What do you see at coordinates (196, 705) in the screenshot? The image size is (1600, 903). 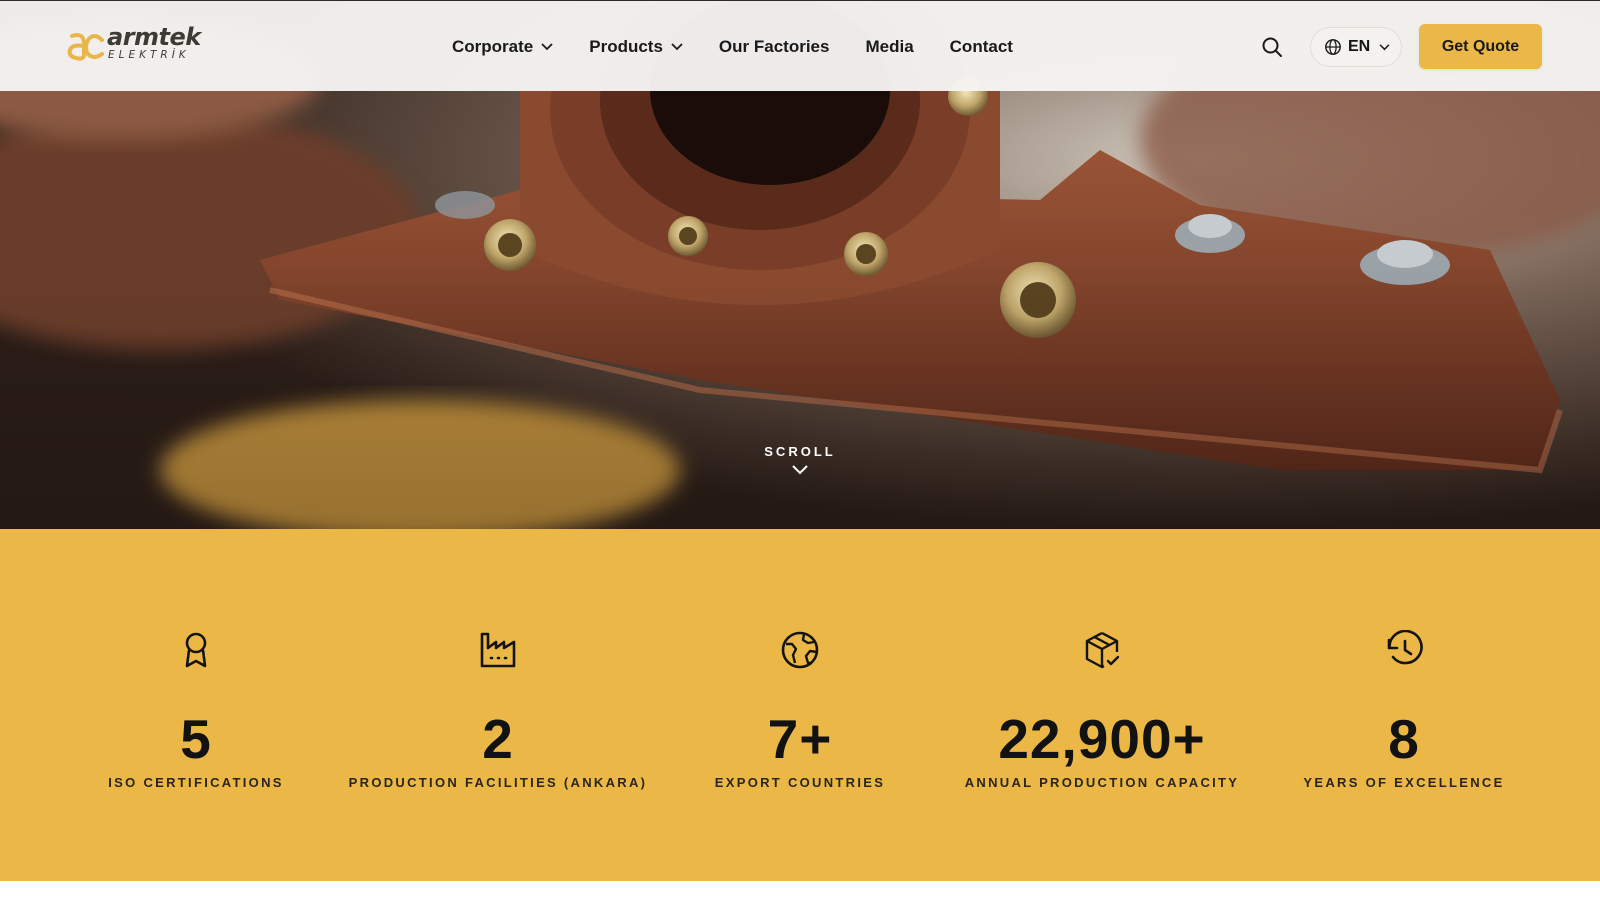 I see `stat-iso-certifications: 5 ISO CERTIFICATIONS` at bounding box center [196, 705].